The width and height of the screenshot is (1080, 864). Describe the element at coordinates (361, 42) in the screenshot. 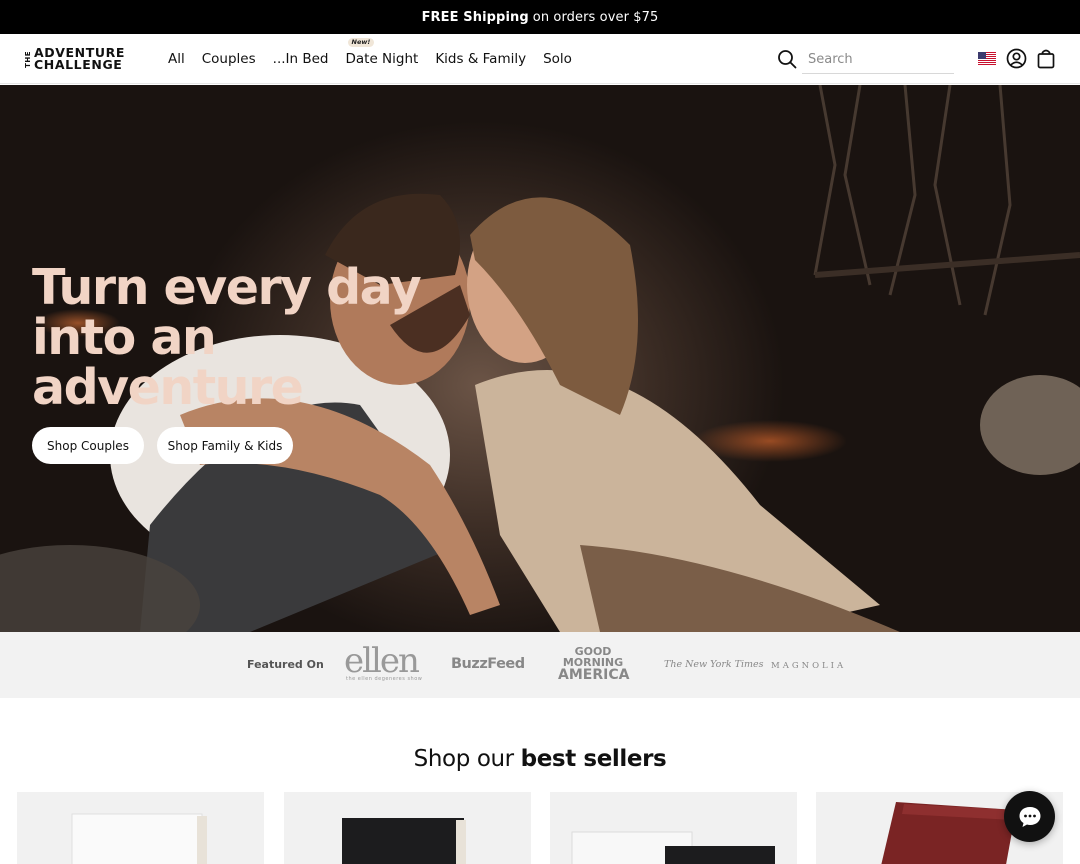

I see `new-badge: New!` at that location.